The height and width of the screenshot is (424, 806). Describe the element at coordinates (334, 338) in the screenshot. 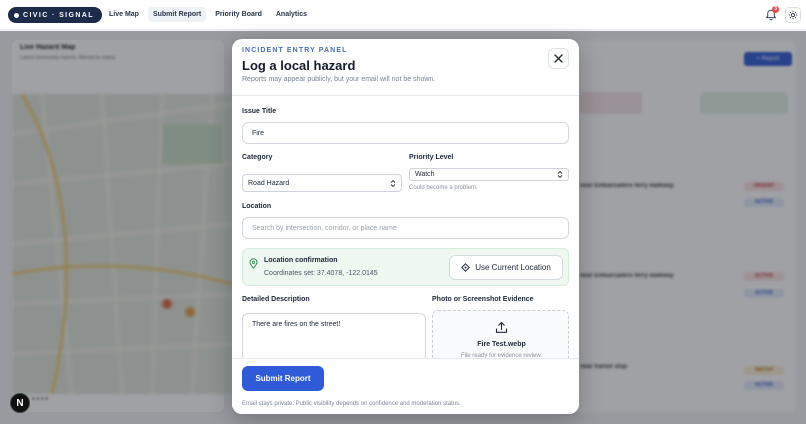

I see `description-textarea: There are fires on the street!` at that location.